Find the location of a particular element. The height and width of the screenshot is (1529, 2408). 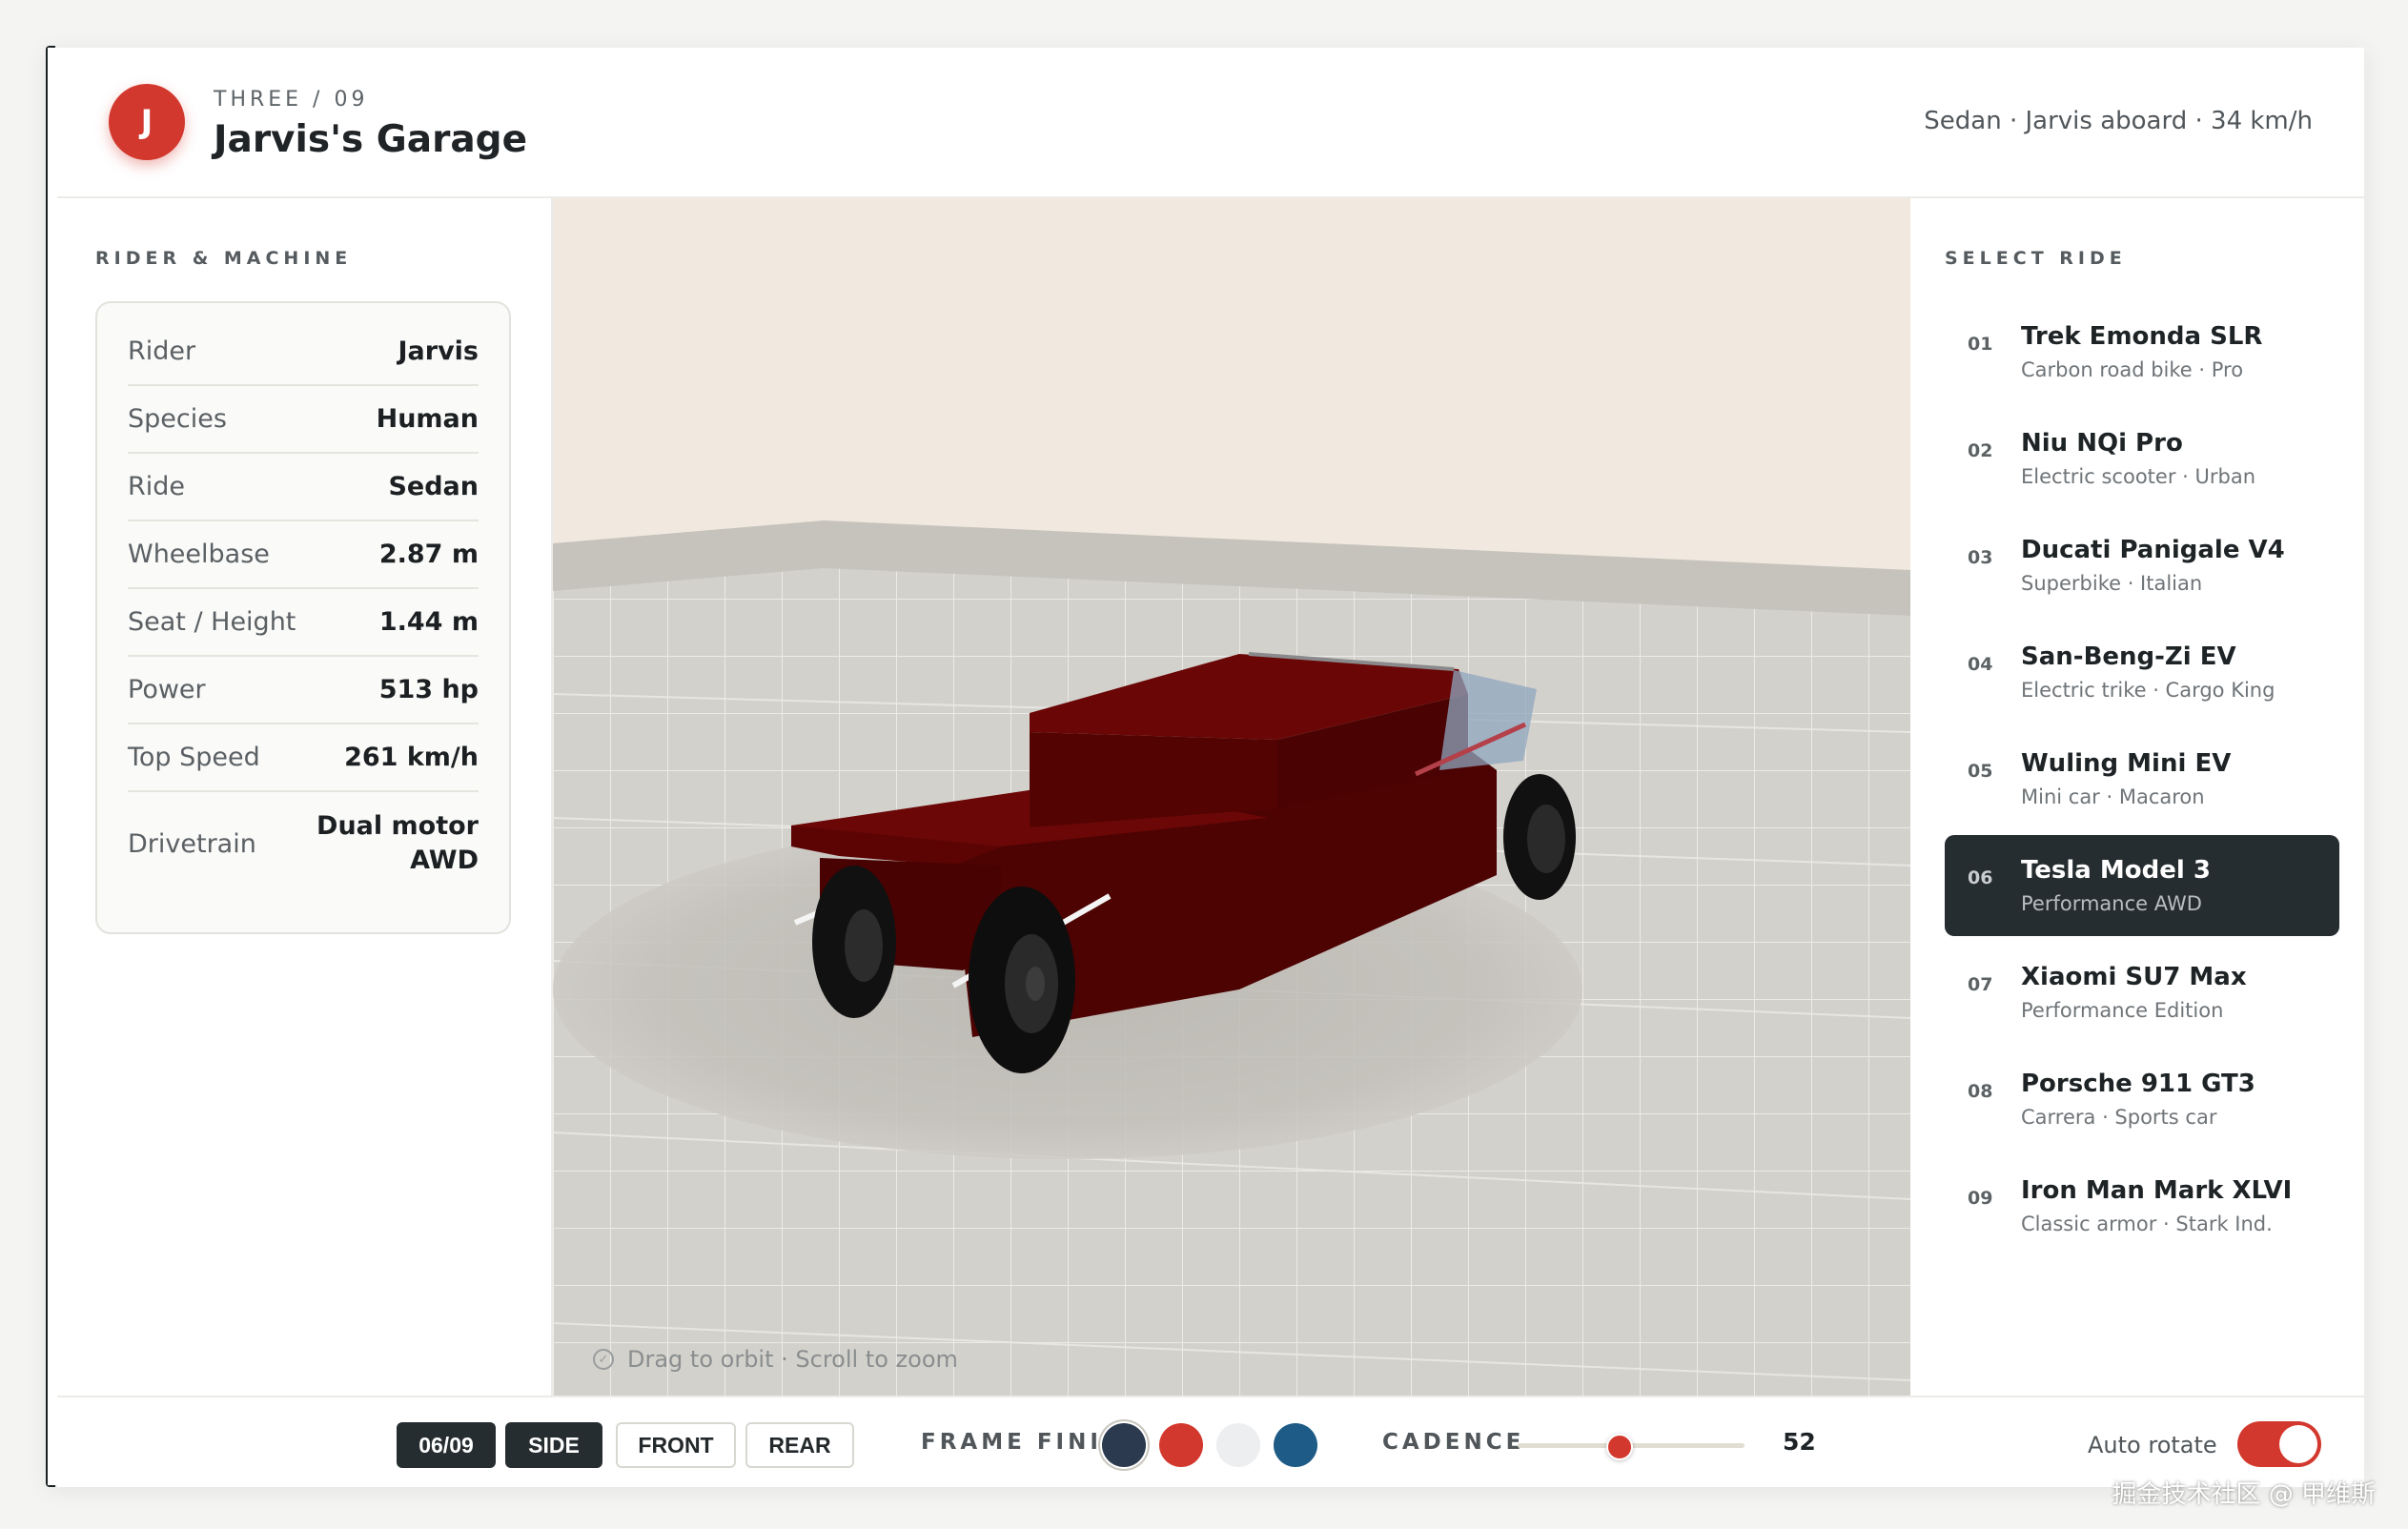

finish-swatch-navy is located at coordinates (1124, 1445).